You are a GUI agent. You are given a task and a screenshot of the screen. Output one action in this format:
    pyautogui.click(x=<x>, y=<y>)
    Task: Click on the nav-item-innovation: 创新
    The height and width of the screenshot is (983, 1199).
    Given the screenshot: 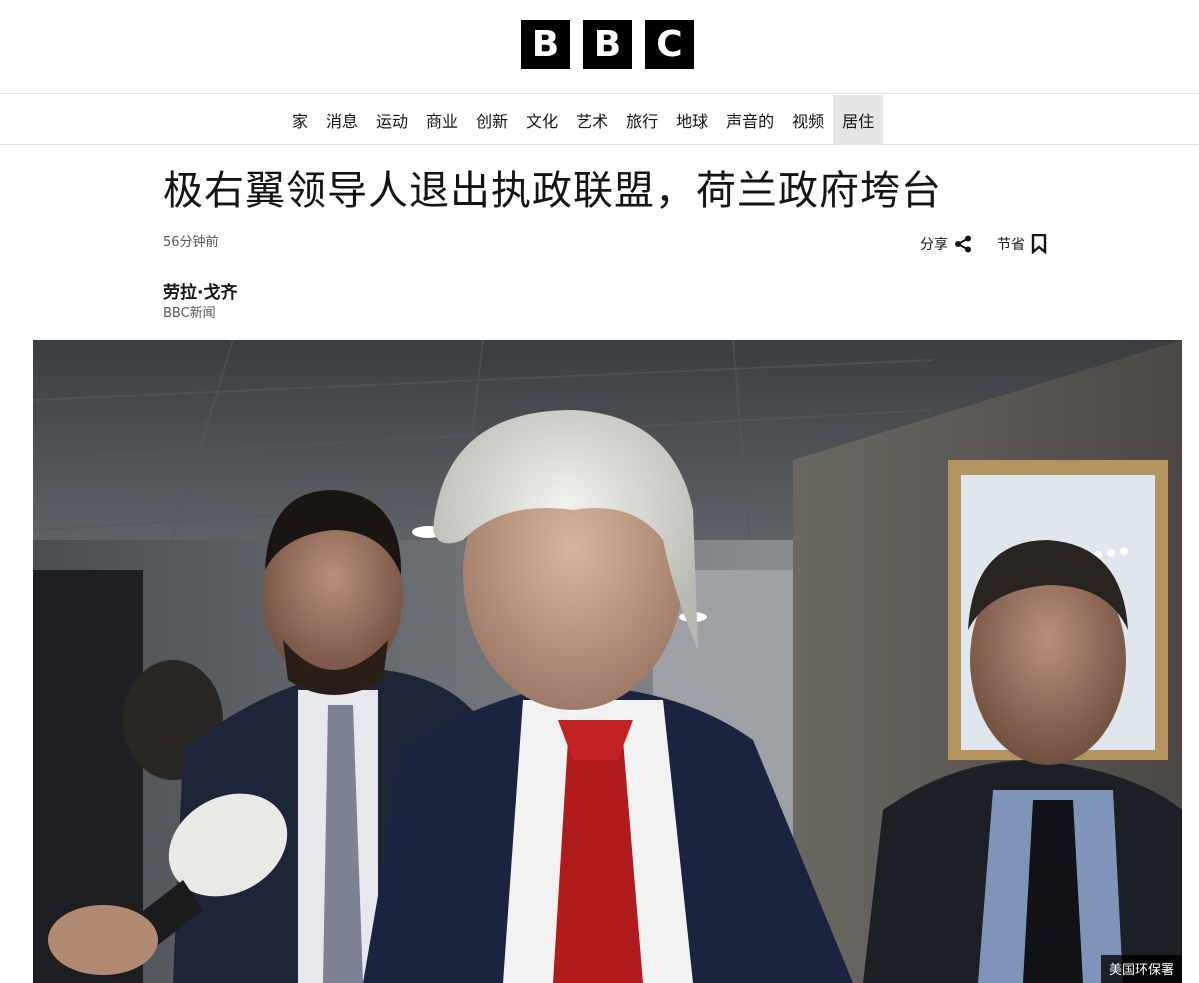 What is the action you would take?
    pyautogui.click(x=492, y=120)
    